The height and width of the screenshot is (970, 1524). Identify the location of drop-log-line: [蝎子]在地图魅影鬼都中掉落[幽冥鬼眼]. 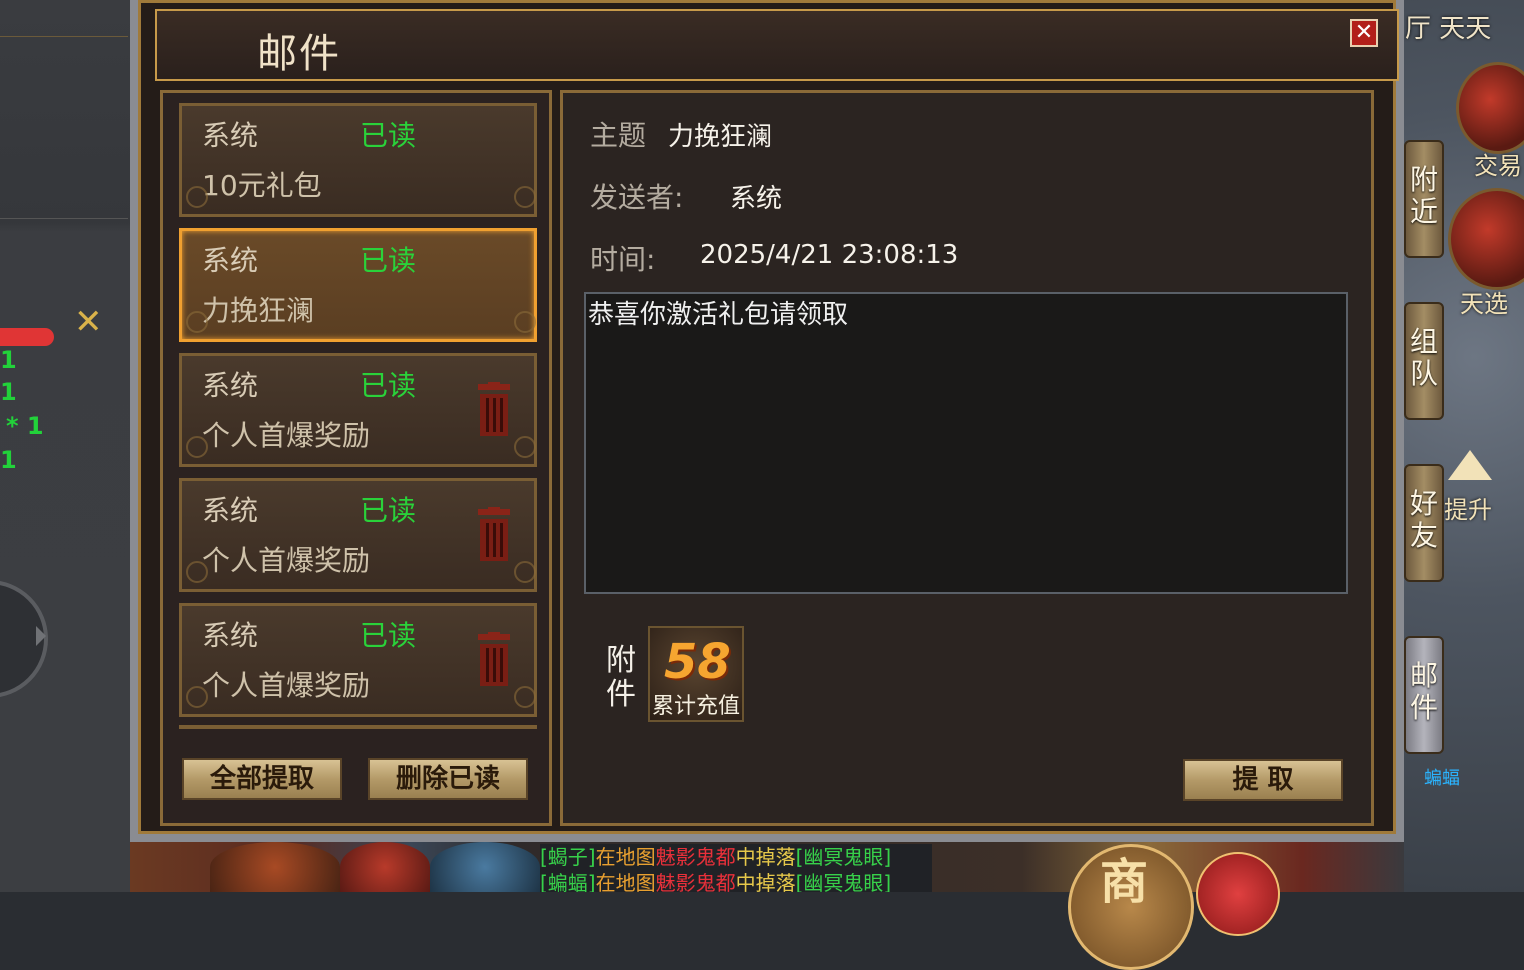
(736, 857).